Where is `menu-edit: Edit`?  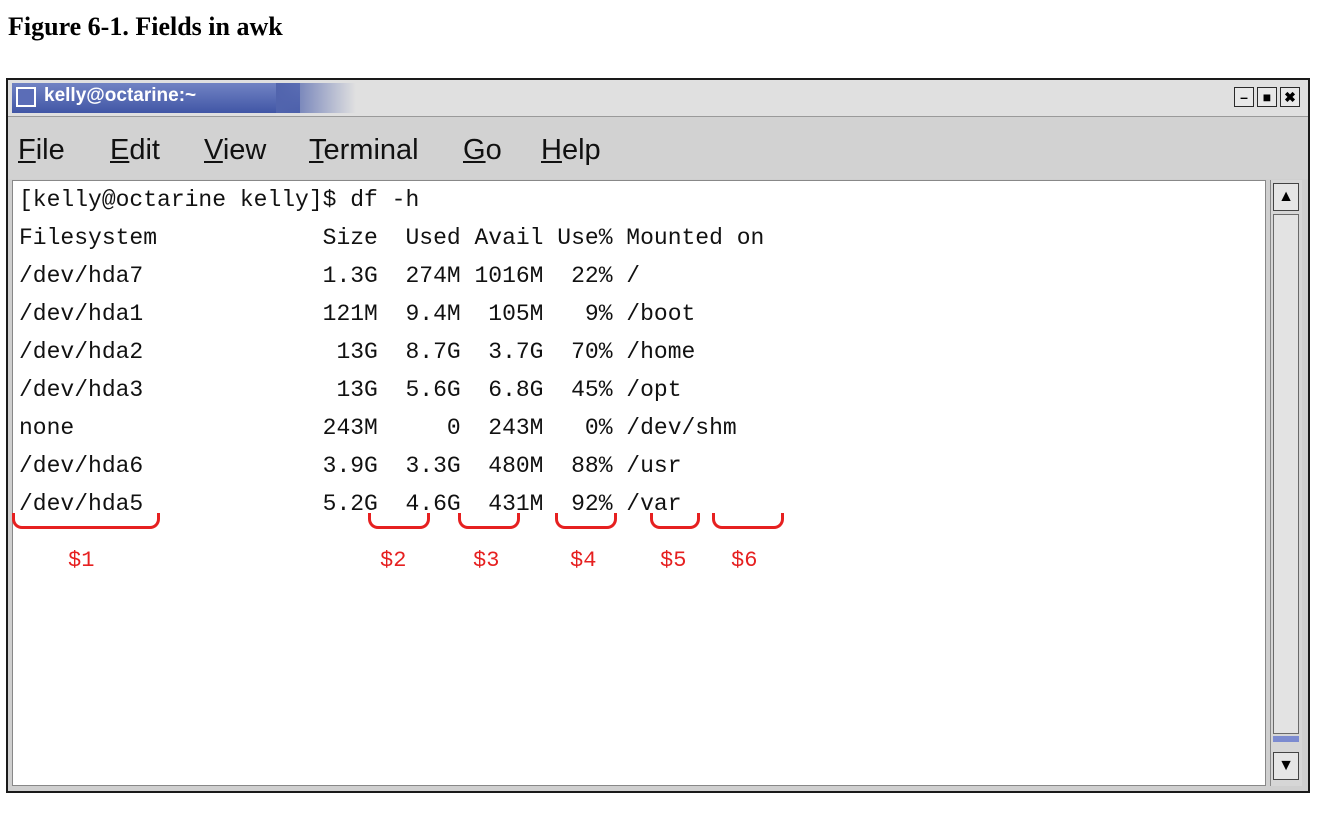 menu-edit: Edit is located at coordinates (135, 150).